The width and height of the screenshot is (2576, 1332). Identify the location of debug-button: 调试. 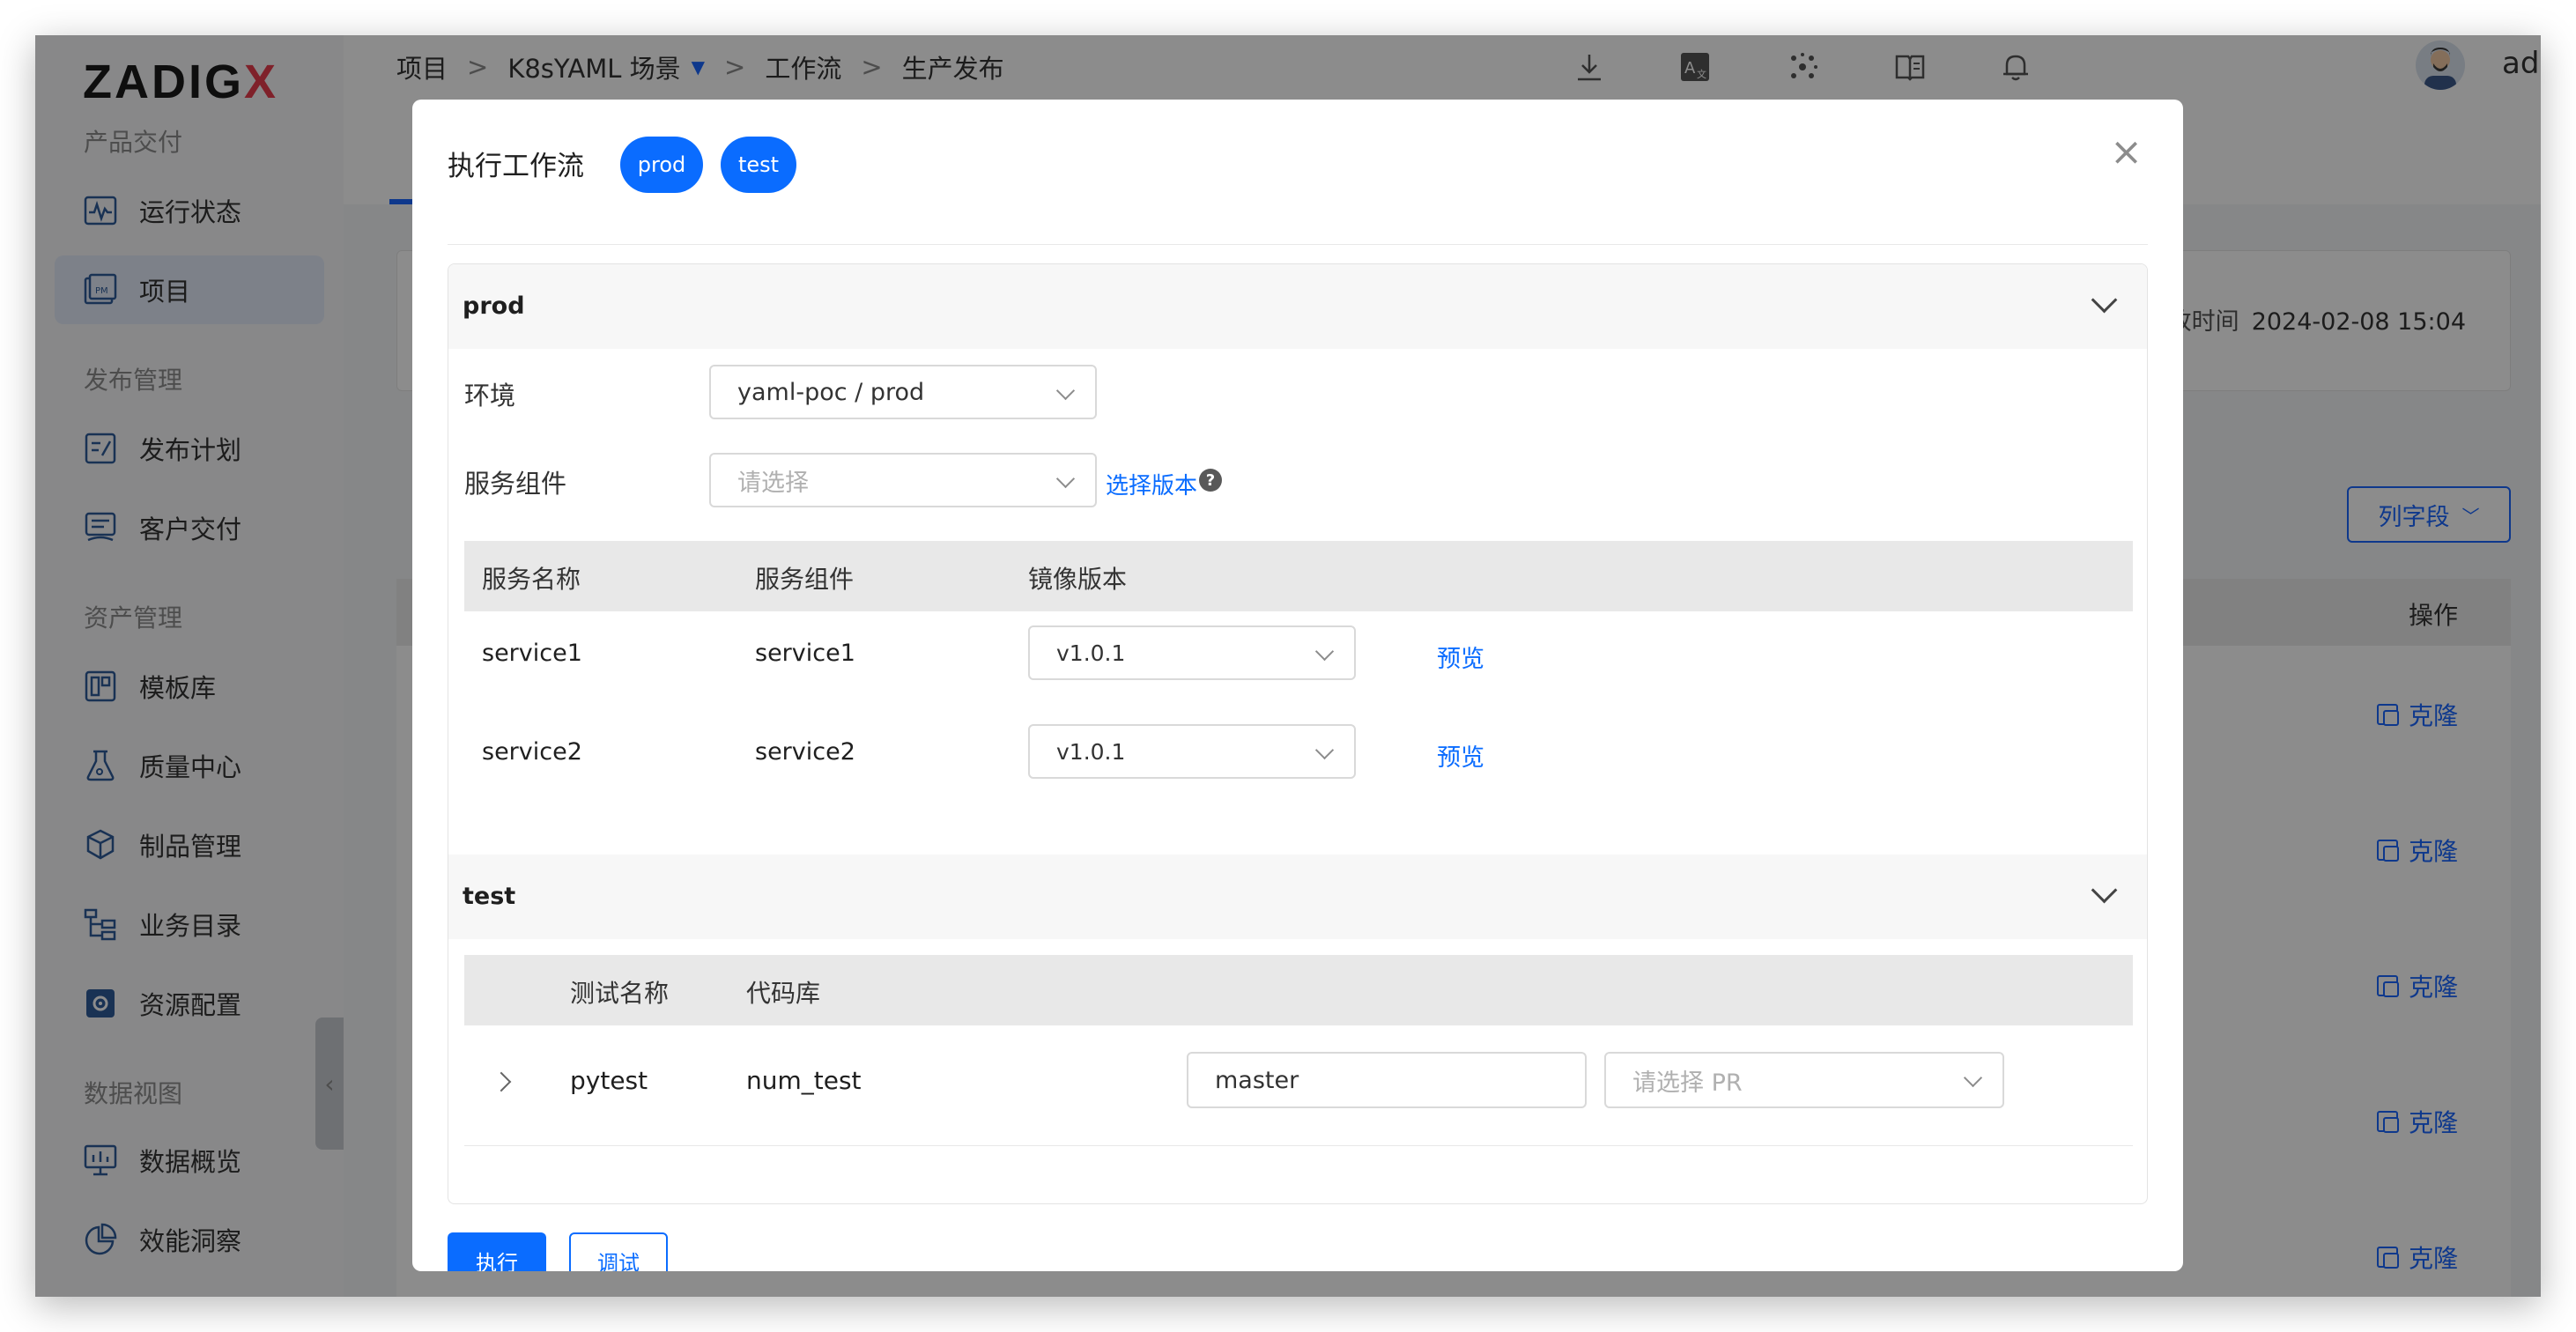
(619, 1251).